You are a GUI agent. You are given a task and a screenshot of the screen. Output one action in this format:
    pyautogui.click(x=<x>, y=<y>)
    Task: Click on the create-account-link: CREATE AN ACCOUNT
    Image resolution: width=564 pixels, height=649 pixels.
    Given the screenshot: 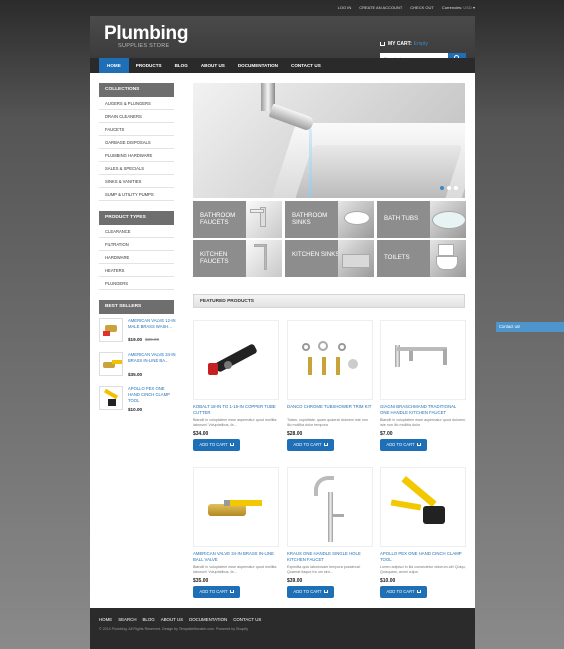 What is the action you would take?
    pyautogui.click(x=380, y=7)
    